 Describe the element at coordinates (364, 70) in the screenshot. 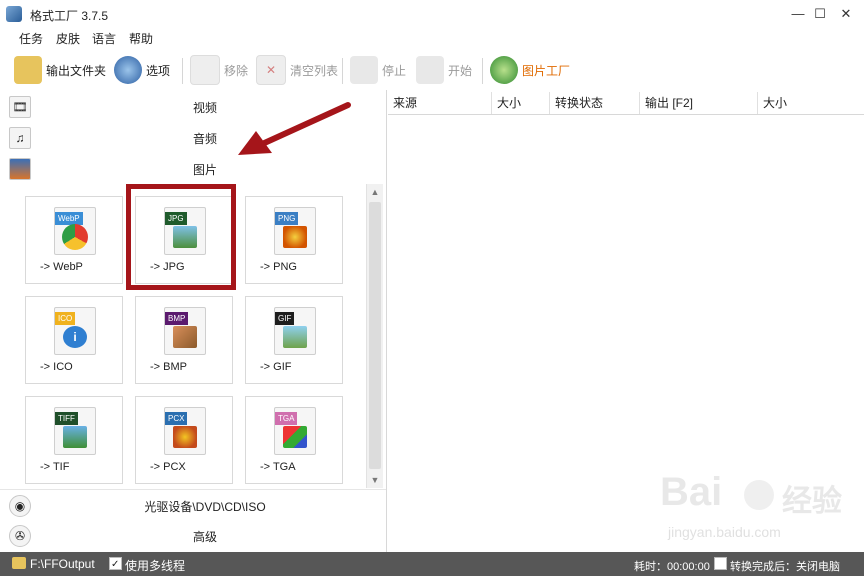

I see `stop-icon` at that location.